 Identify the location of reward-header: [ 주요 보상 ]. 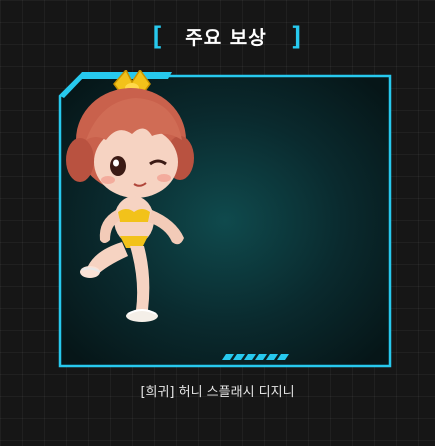
(217, 40).